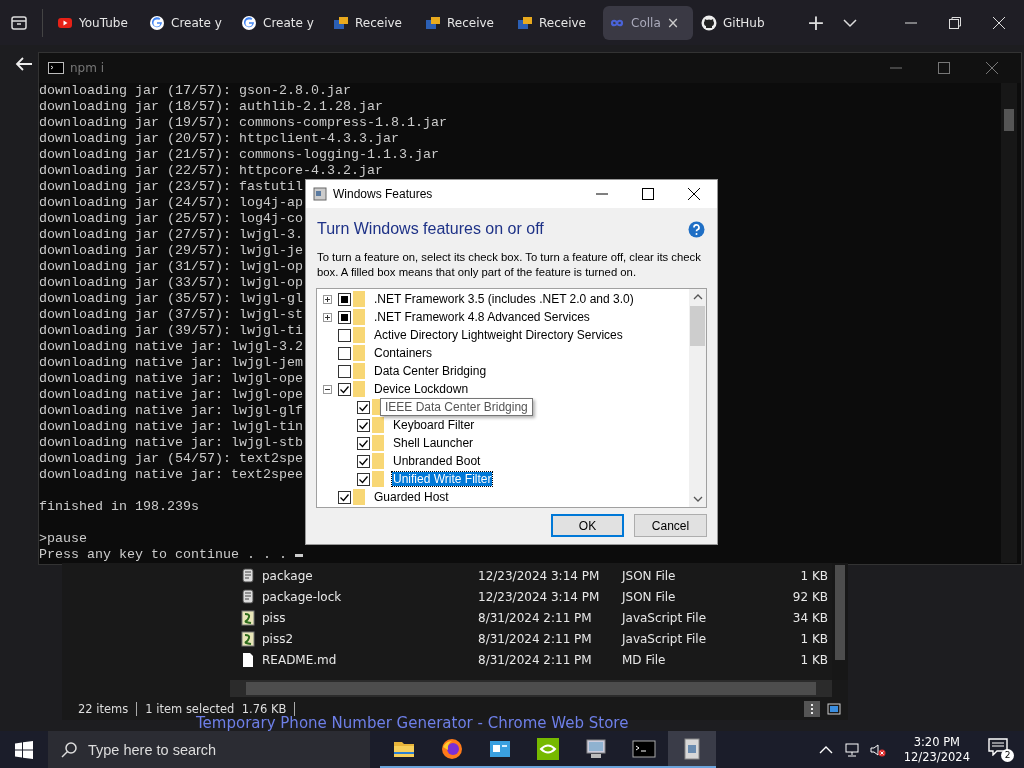  I want to click on tab-list-icon, so click(19, 22).